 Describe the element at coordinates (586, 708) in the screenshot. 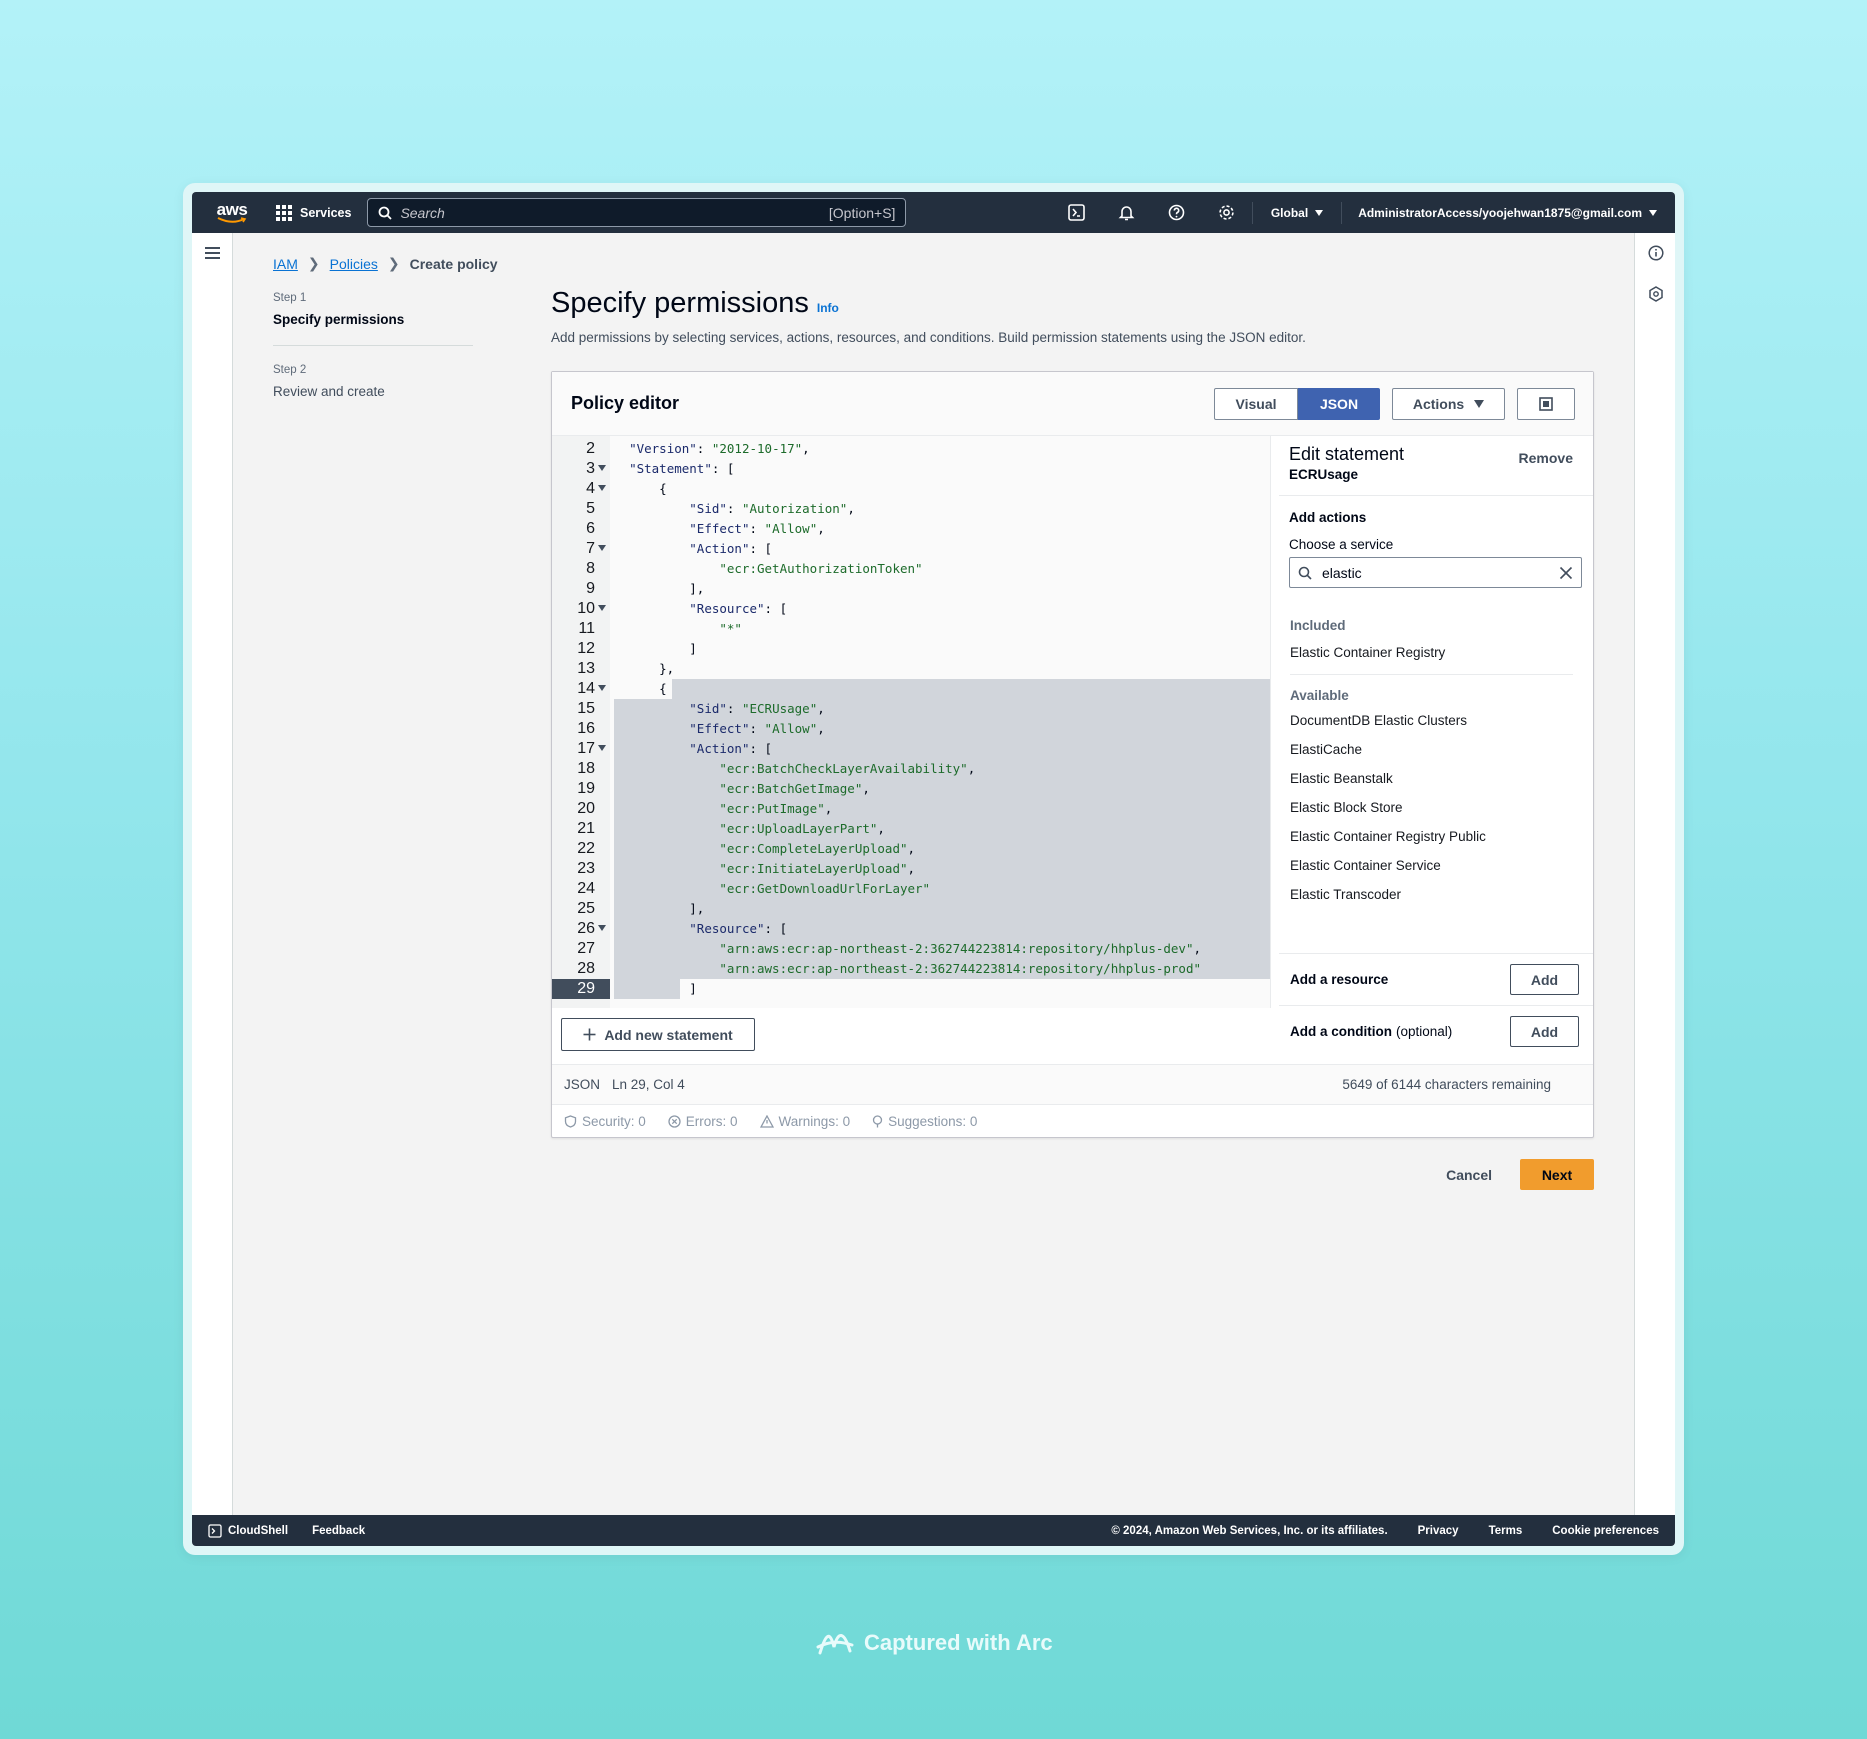

I see `line-number: 15` at that location.